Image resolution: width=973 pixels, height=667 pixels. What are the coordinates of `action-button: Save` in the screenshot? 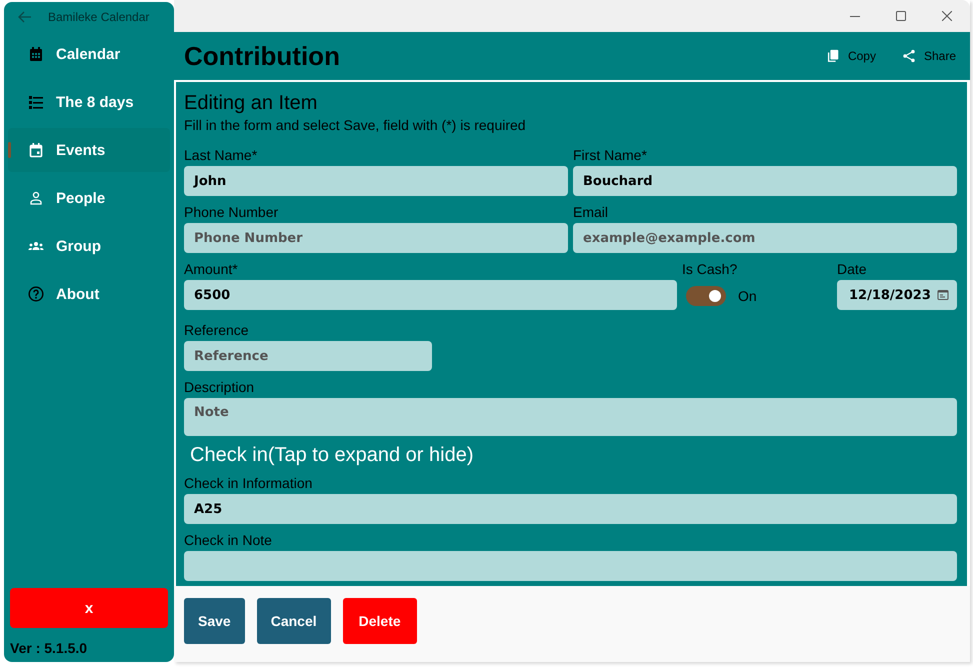 It's located at (214, 621).